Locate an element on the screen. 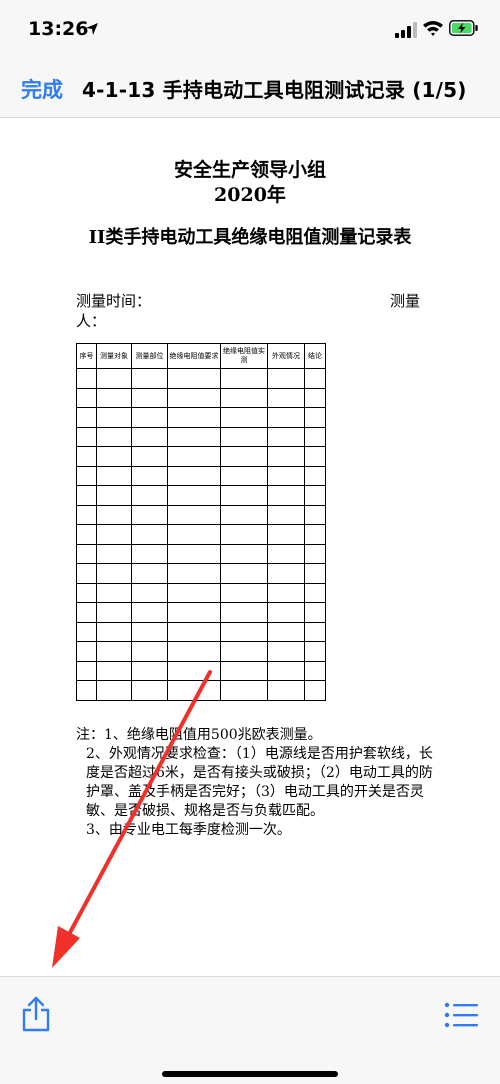 This screenshot has height=1084, width=500. battery-charging-icon is located at coordinates (463, 28).